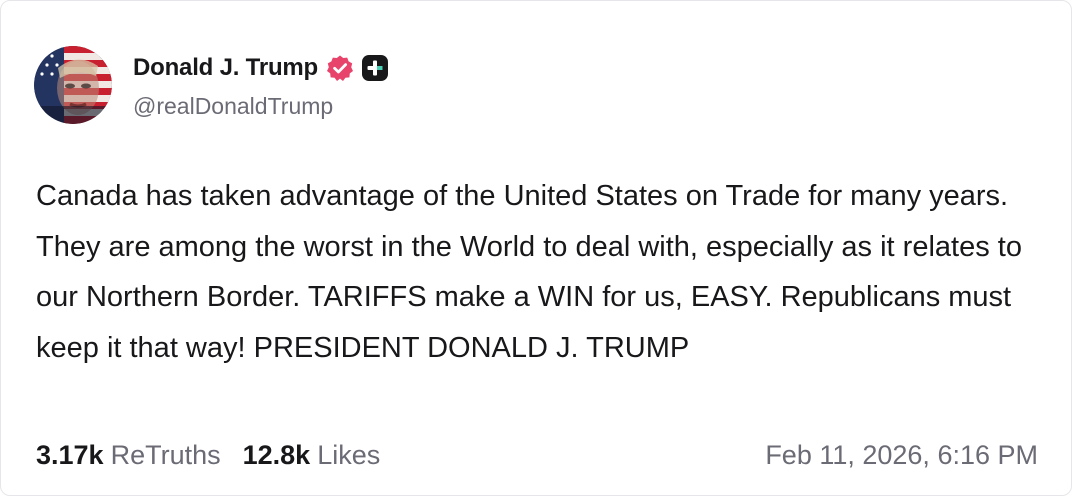 The width and height of the screenshot is (1074, 498). I want to click on retruths-label: ReTruths, so click(165, 454).